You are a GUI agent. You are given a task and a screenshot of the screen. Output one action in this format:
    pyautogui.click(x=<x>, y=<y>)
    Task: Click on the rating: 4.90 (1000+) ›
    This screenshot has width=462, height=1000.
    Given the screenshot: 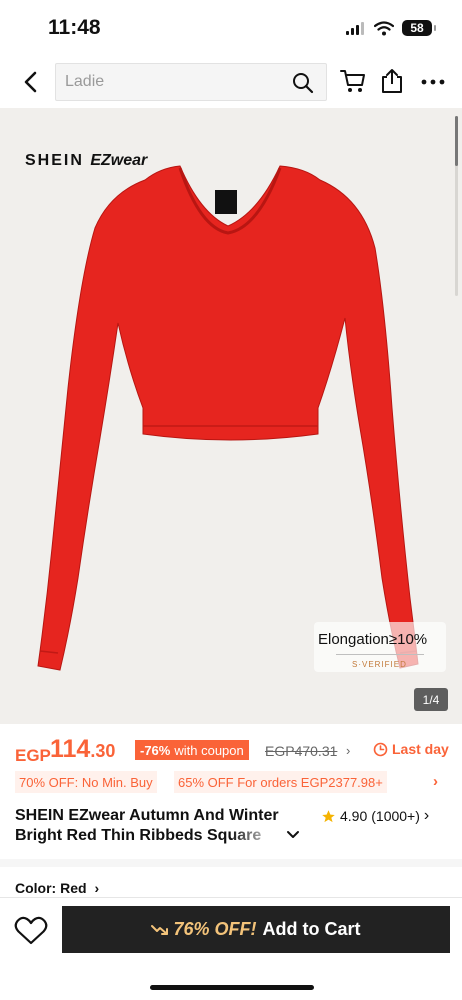 What is the action you would take?
    pyautogui.click(x=375, y=816)
    